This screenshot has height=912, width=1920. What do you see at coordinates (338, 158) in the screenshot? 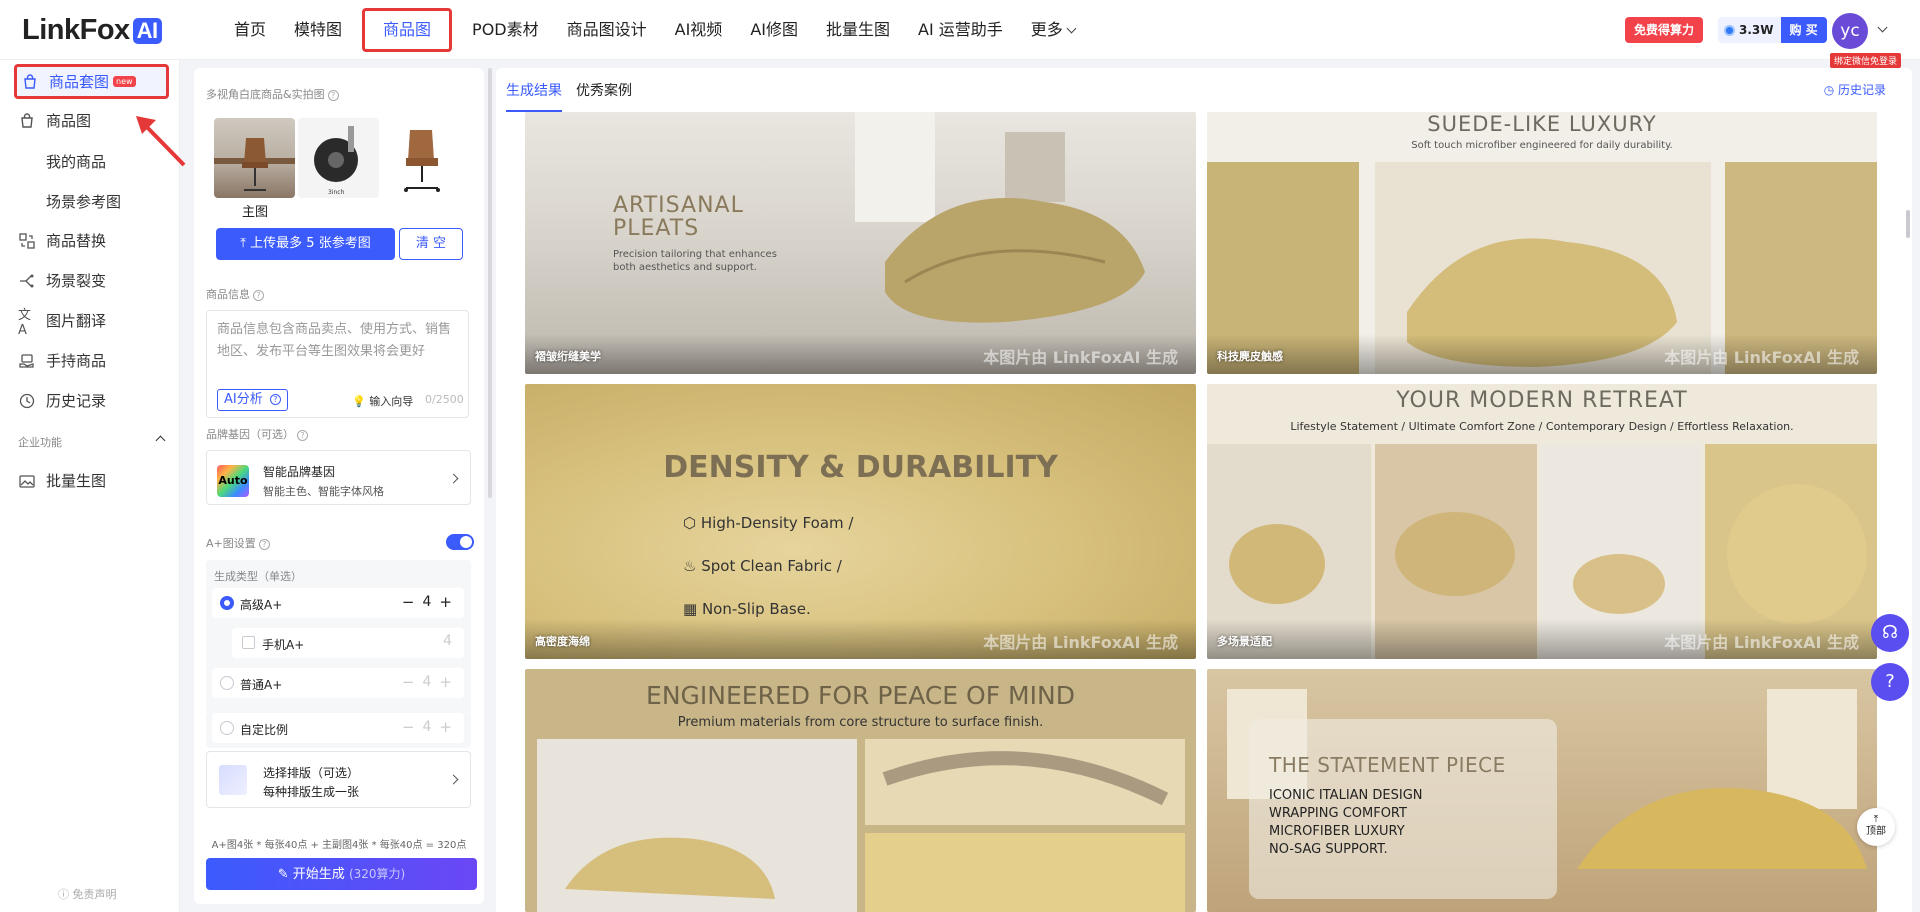
I see `ref-thumb-caster: 3inch` at bounding box center [338, 158].